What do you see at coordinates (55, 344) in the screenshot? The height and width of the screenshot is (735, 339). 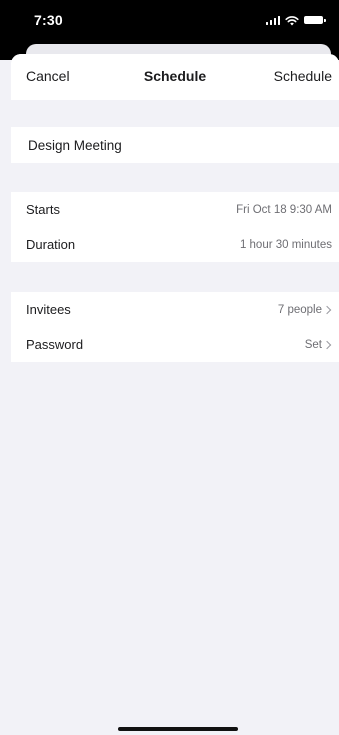 I see `password-label: Password` at bounding box center [55, 344].